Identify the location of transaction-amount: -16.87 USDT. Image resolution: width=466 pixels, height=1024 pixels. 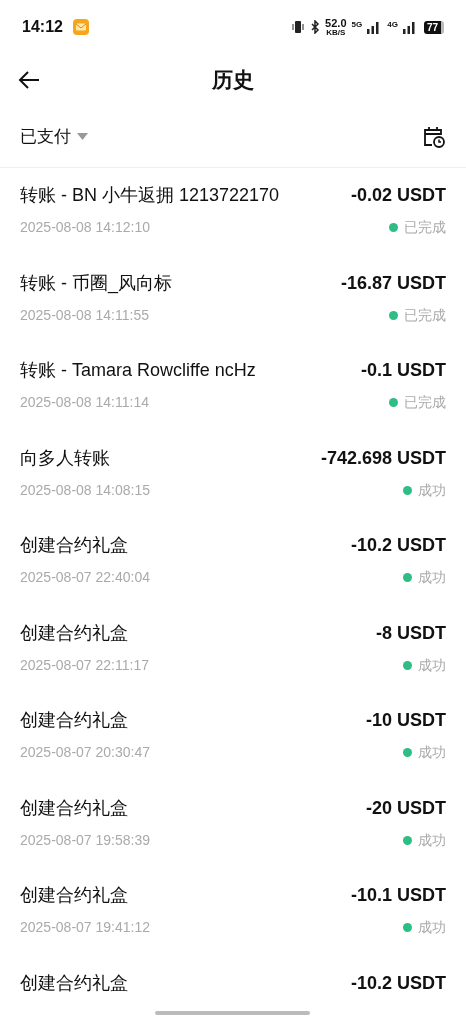
(393, 283).